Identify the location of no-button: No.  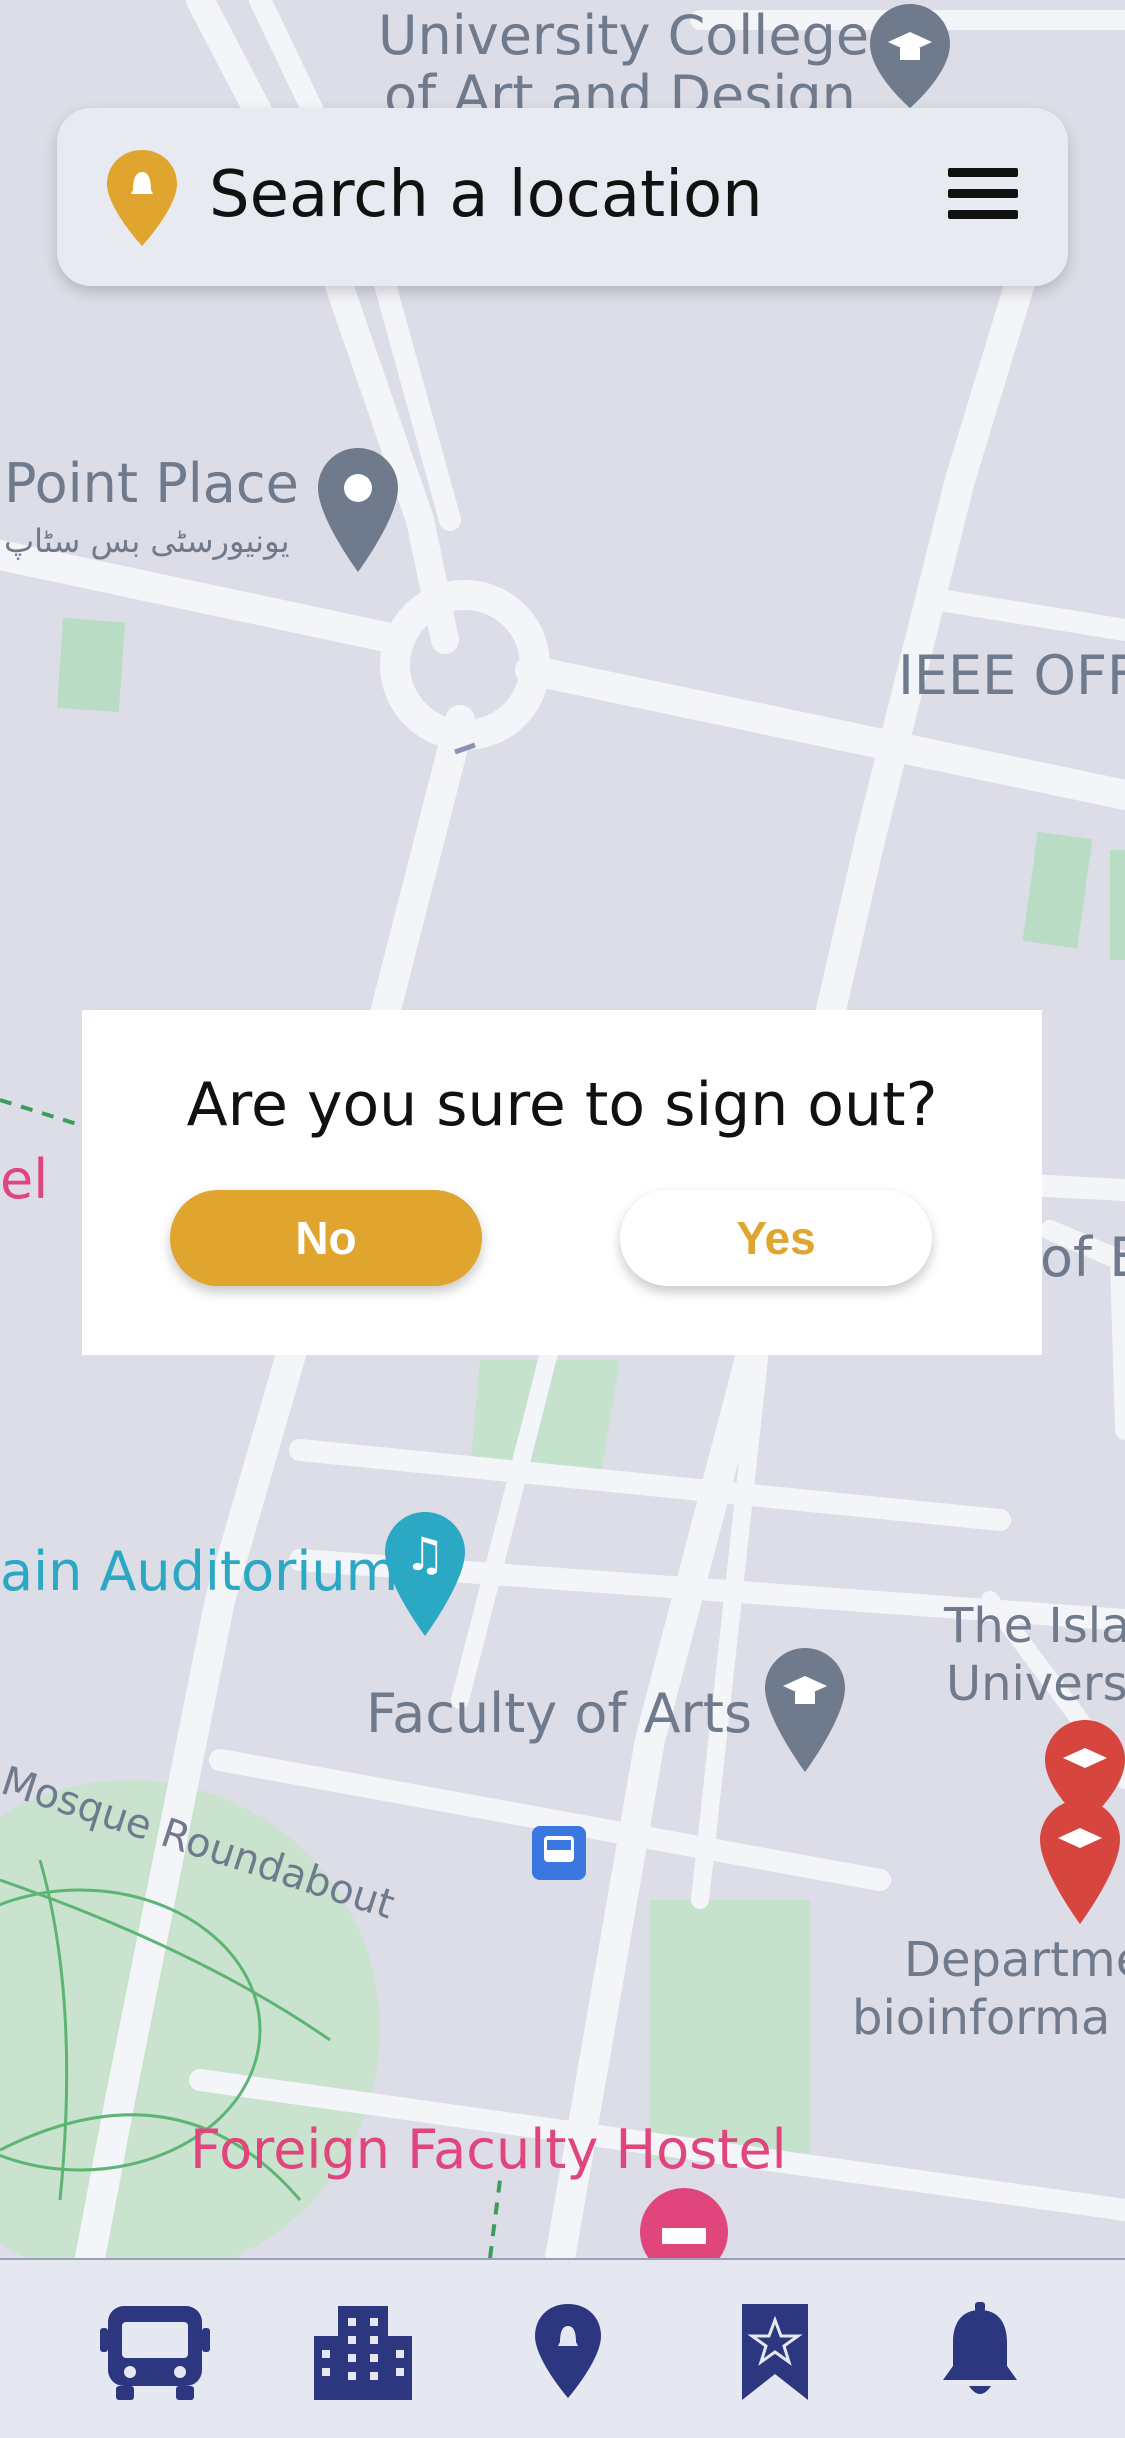
(326, 1238).